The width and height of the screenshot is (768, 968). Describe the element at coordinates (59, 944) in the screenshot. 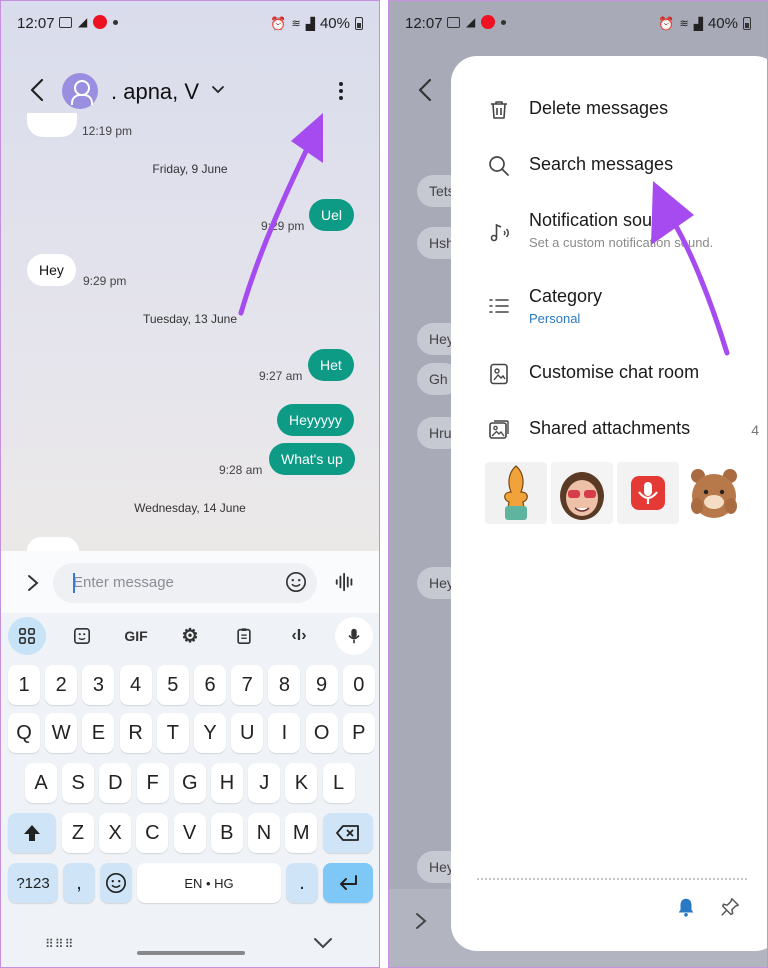

I see `keyboard-switch-icon: ⠿⠿⠿` at that location.